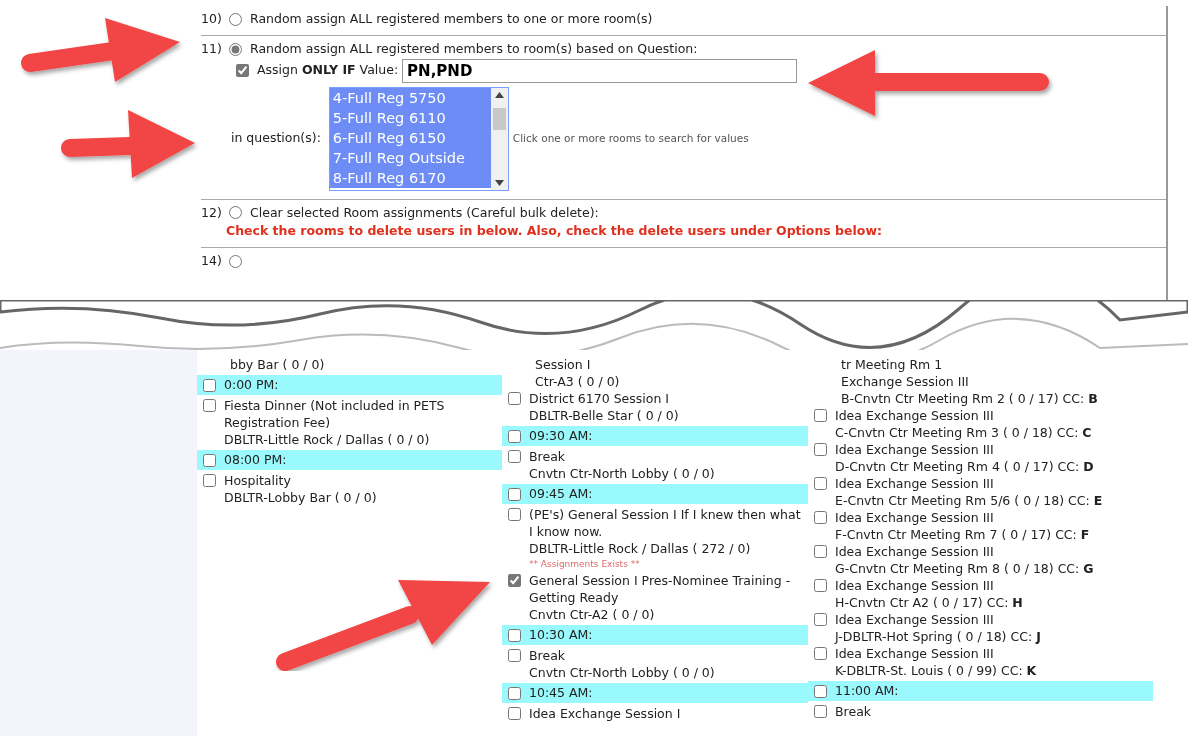  What do you see at coordinates (410, 117) in the screenshot?
I see `listbox-option: 5-Full Reg 6110` at bounding box center [410, 117].